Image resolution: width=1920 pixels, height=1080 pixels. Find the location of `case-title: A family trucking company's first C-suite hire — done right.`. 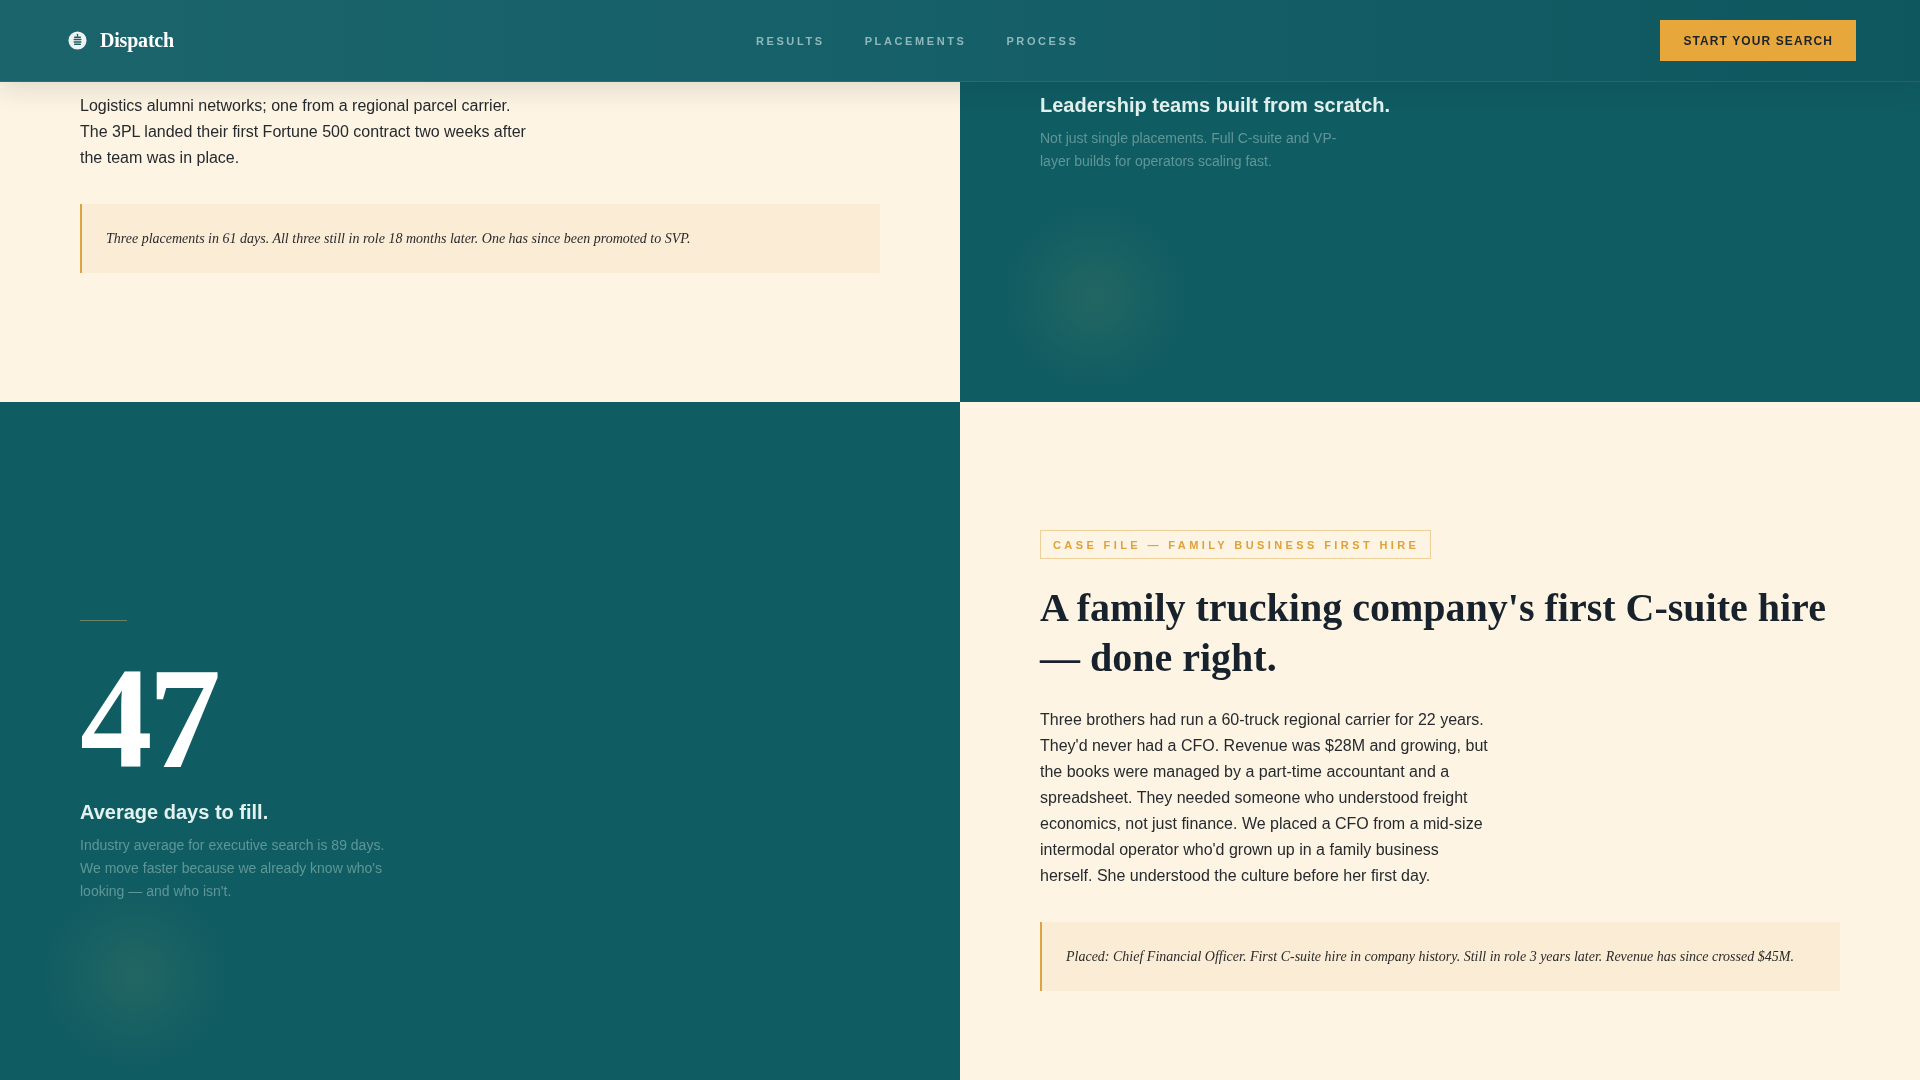

case-title: A family trucking company's first C-suite hire — done right. is located at coordinates (1433, 633).